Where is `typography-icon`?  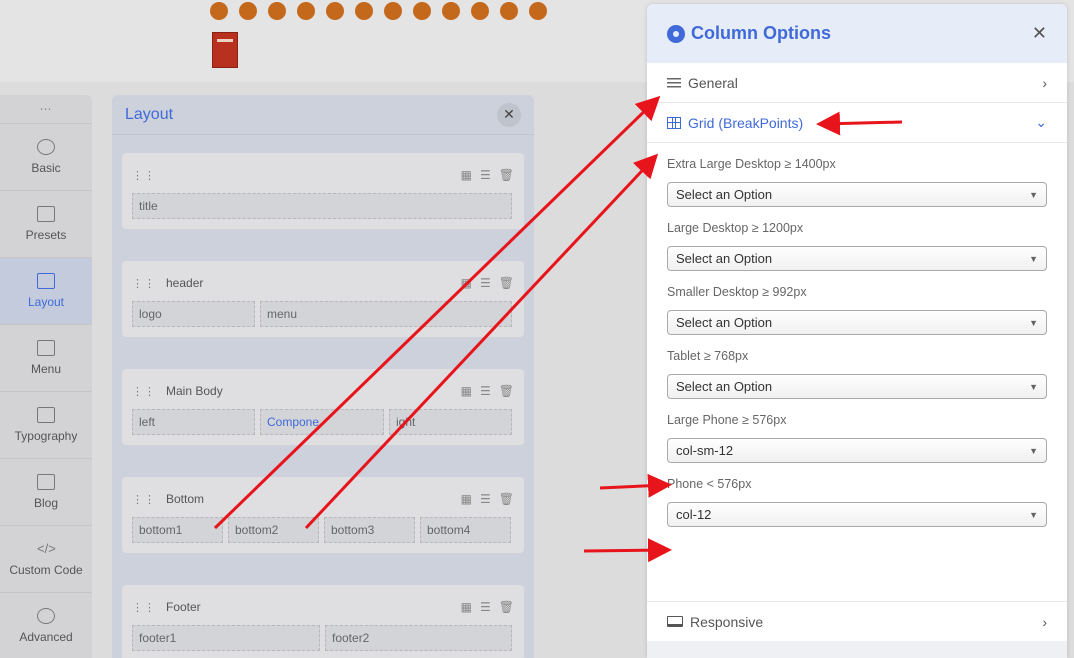
typography-icon is located at coordinates (46, 415).